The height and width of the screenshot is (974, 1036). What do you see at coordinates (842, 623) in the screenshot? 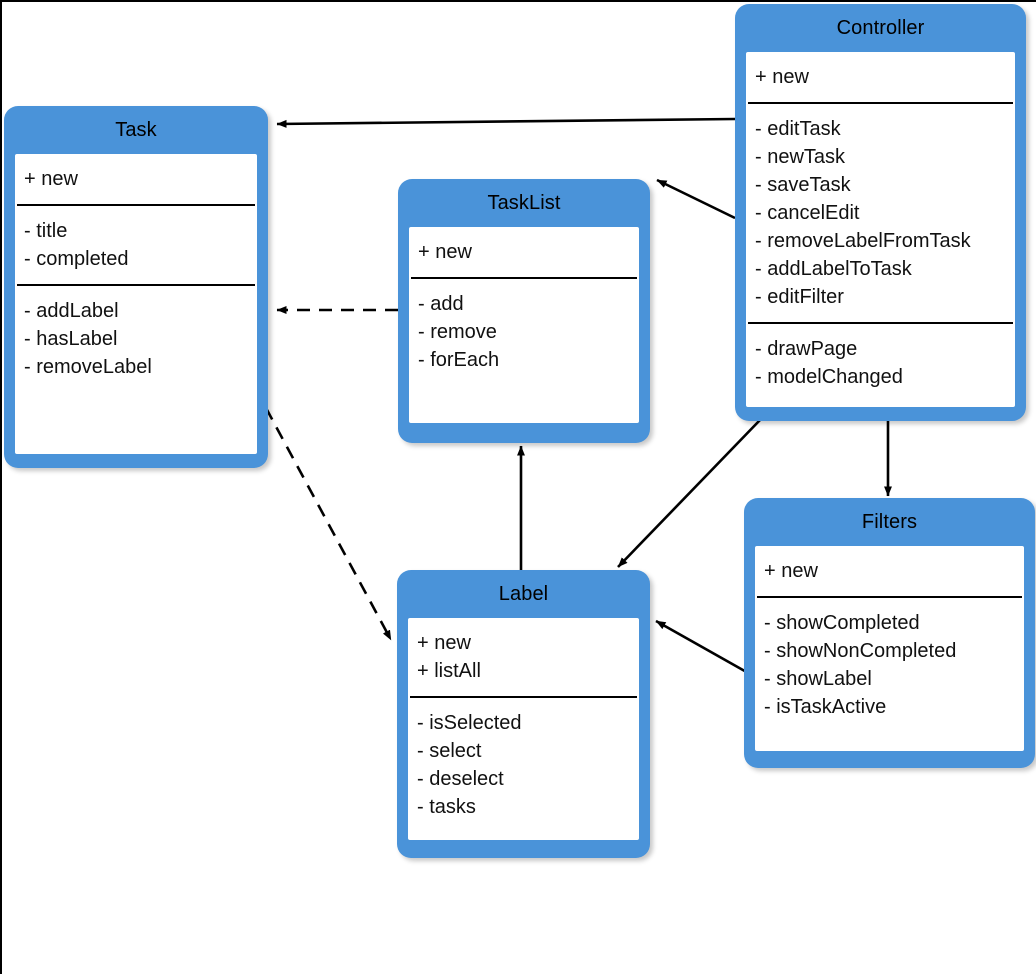
I see `member: - showCompleted` at bounding box center [842, 623].